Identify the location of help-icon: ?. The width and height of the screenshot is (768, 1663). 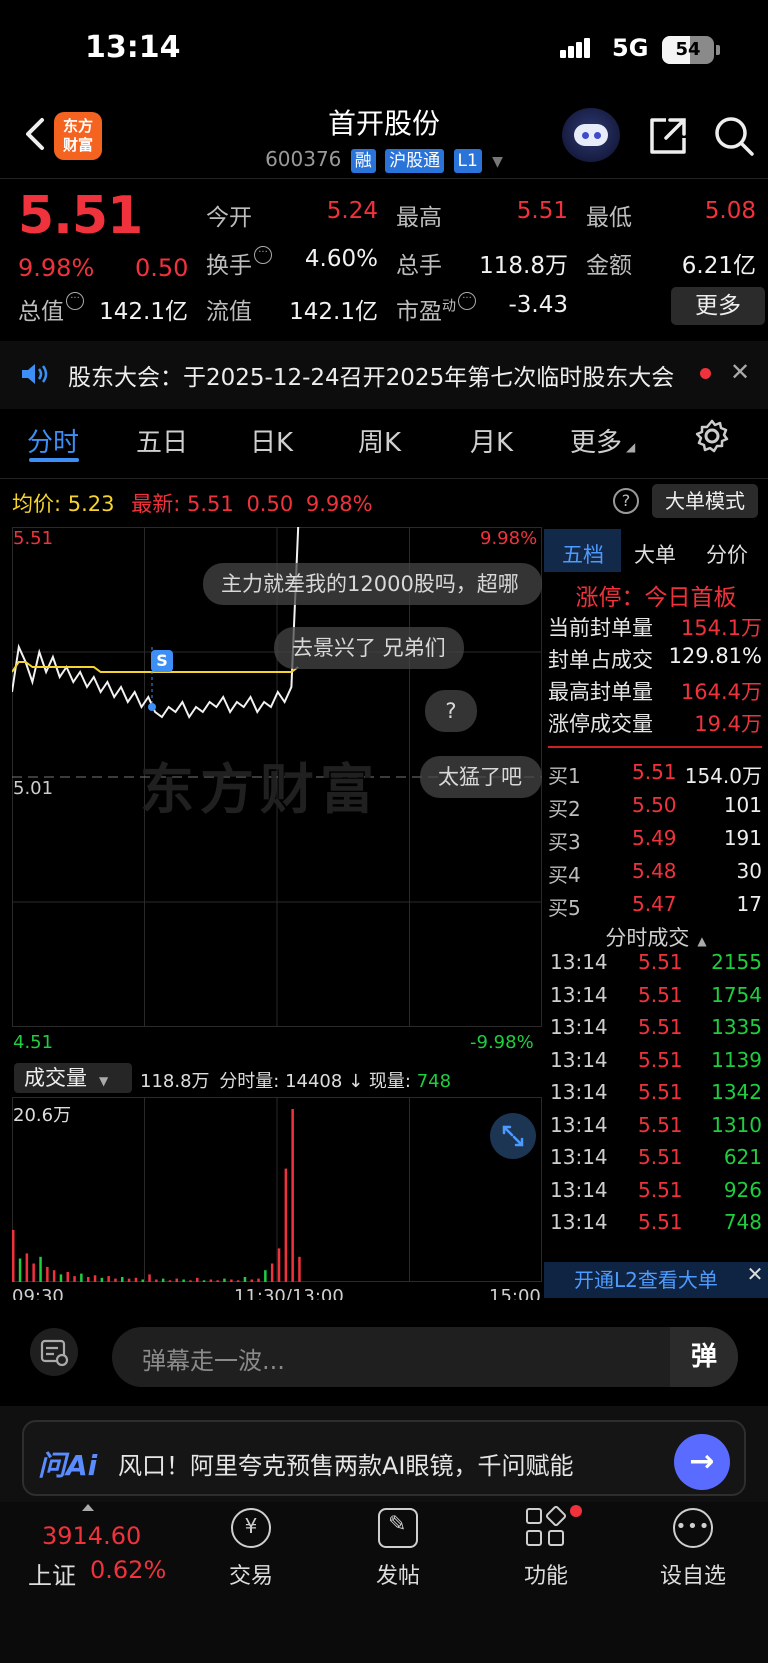
(626, 501).